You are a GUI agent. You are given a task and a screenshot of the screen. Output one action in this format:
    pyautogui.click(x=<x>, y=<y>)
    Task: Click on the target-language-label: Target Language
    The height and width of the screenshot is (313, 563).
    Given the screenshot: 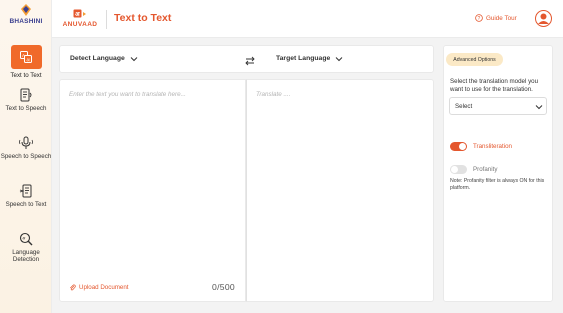 What is the action you would take?
    pyautogui.click(x=303, y=58)
    